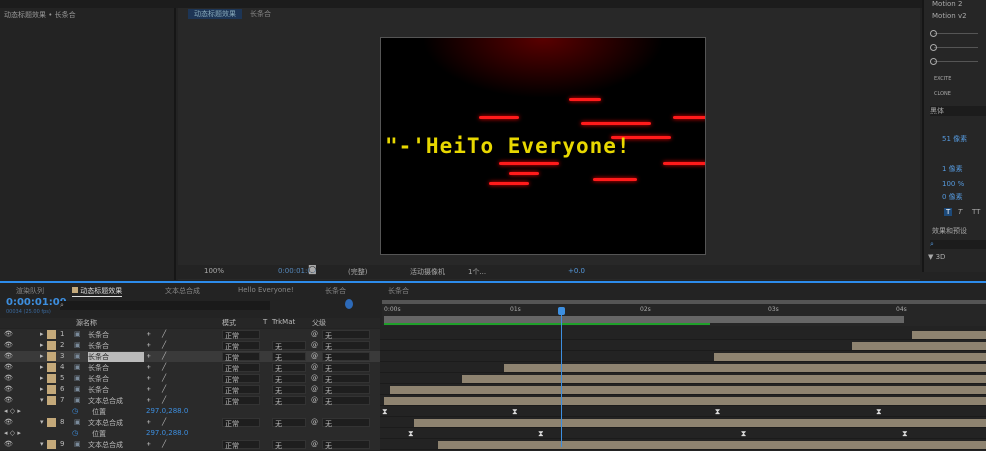 The height and width of the screenshot is (451, 986). Describe the element at coordinates (493, 334) in the screenshot. I see `table-row: 👁 ▸ 1 ▣ 长条合 ᚐ ╱ 正常 @ 无` at that location.